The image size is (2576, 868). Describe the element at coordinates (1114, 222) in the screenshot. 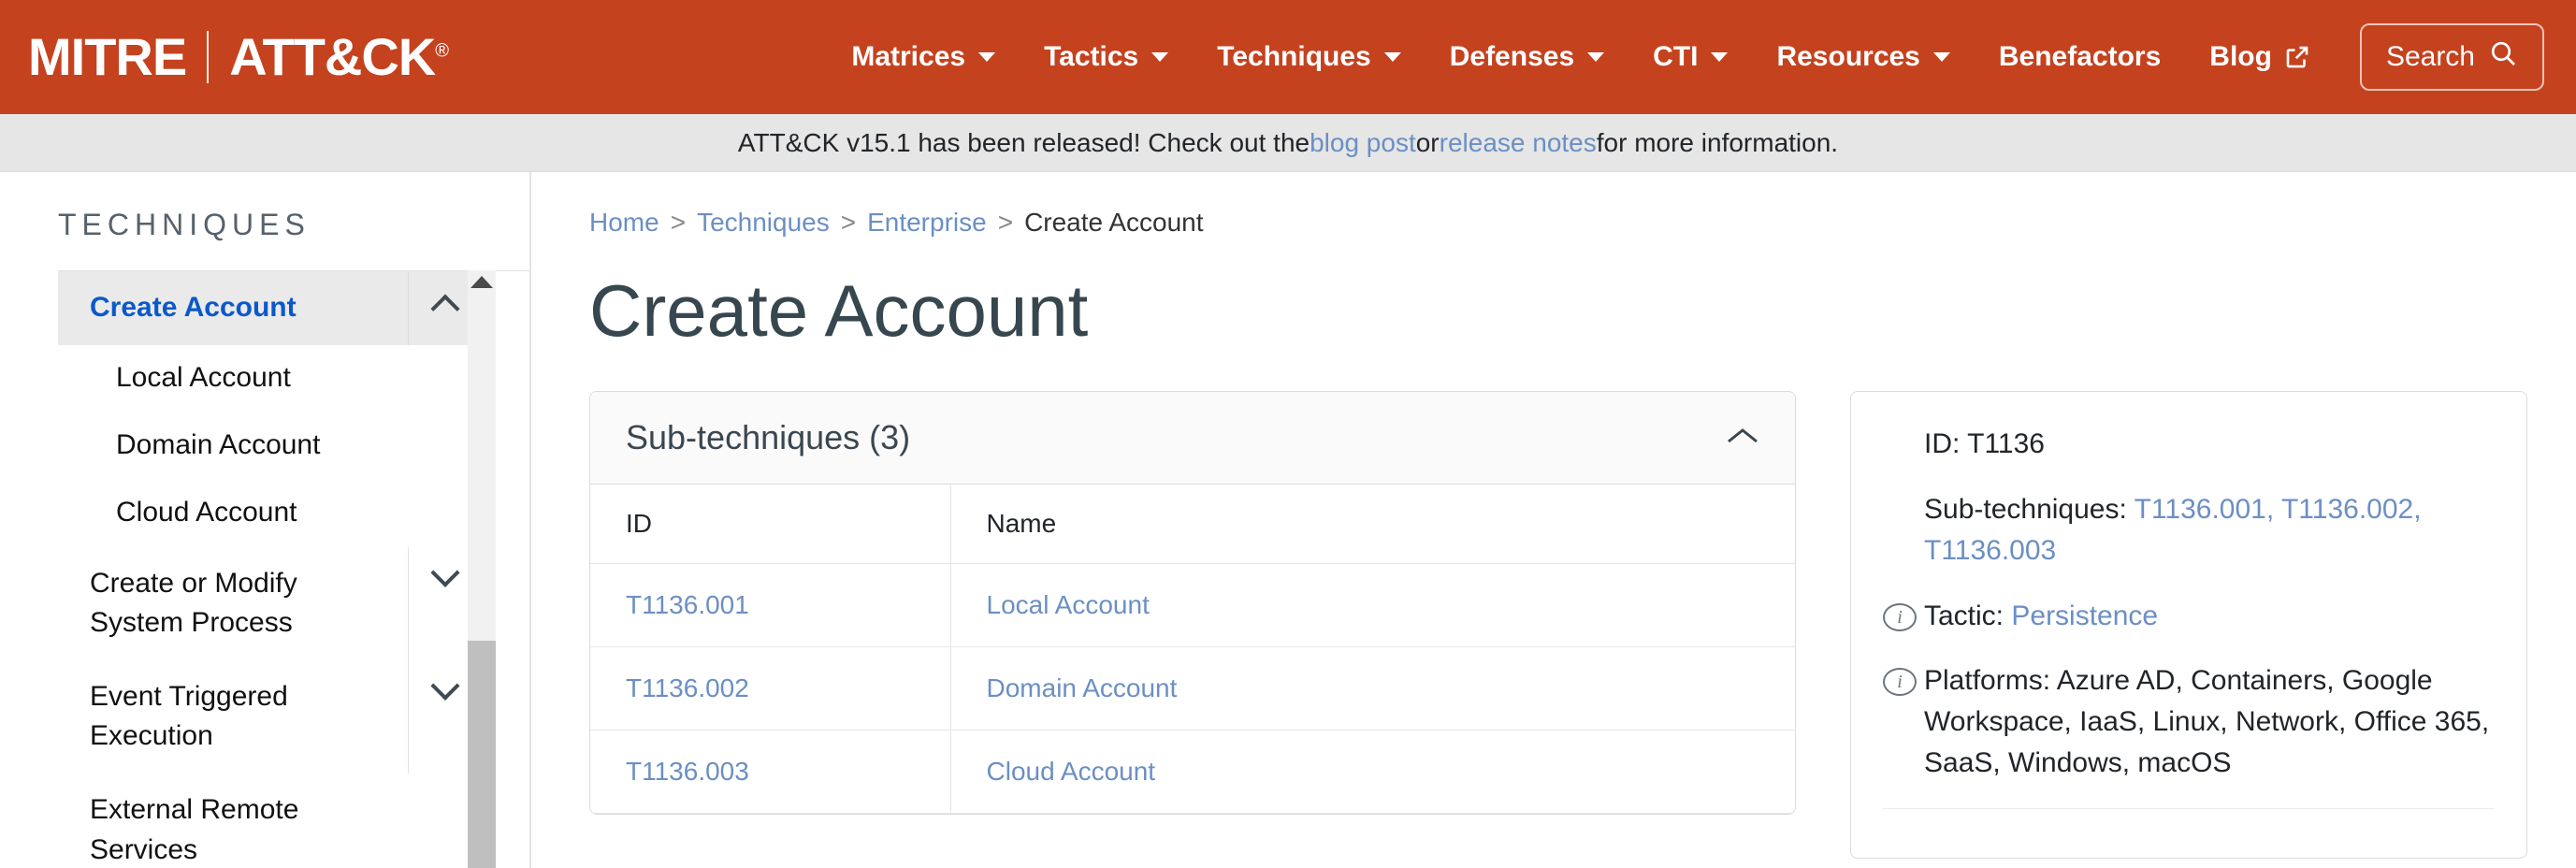

I see `breadcrumb-item-current: Create Account` at that location.